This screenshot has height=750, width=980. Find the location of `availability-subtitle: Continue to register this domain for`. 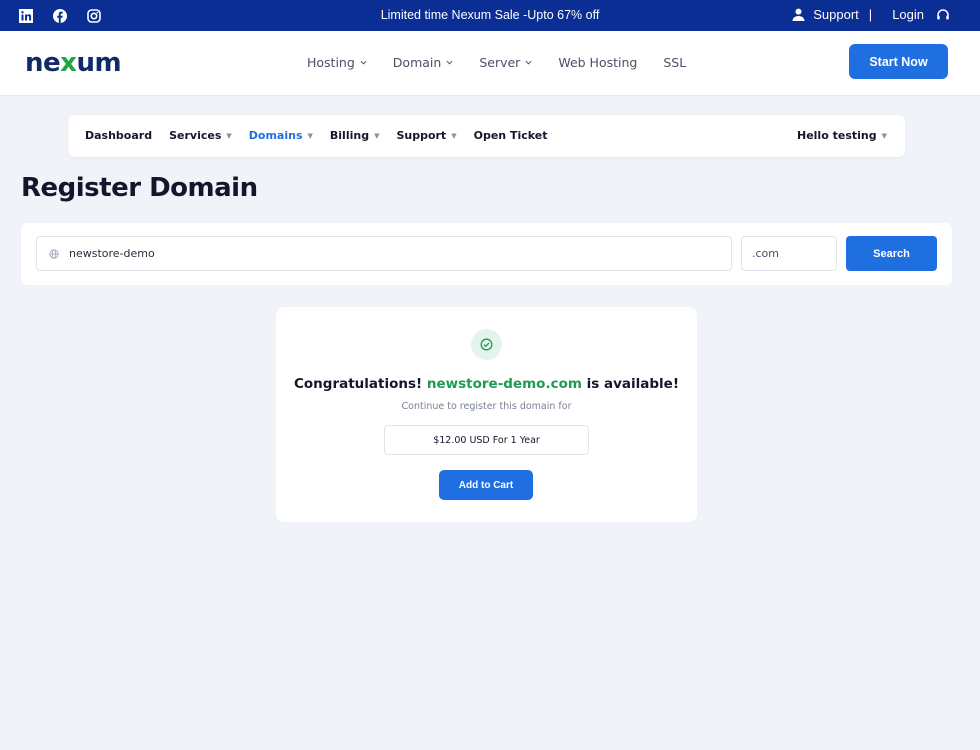

availability-subtitle: Continue to register this domain for is located at coordinates (486, 406).